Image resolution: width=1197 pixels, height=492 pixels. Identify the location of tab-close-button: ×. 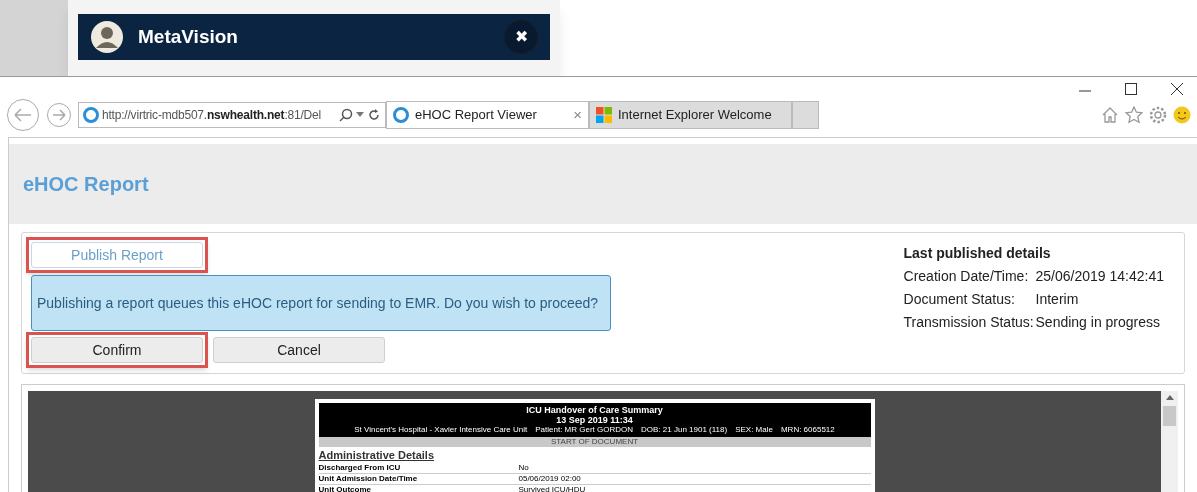
(577, 115).